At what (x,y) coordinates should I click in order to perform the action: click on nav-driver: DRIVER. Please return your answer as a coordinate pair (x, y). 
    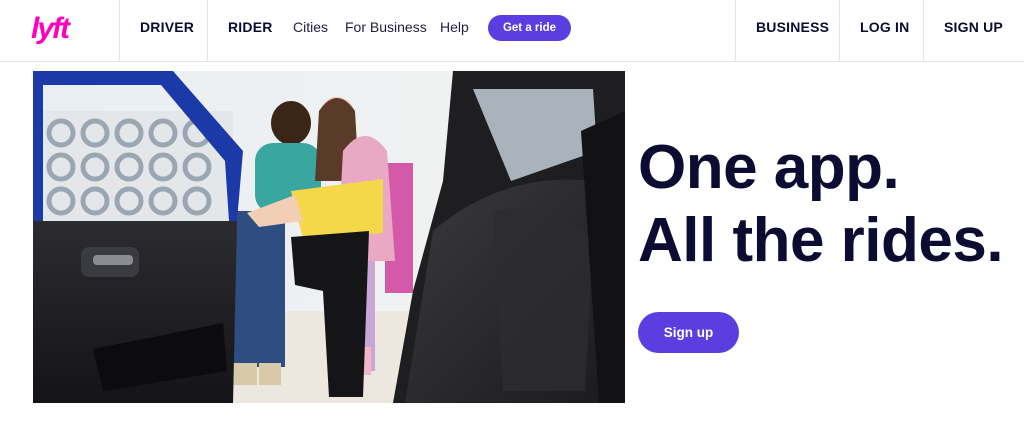
    Looking at the image, I should click on (167, 30).